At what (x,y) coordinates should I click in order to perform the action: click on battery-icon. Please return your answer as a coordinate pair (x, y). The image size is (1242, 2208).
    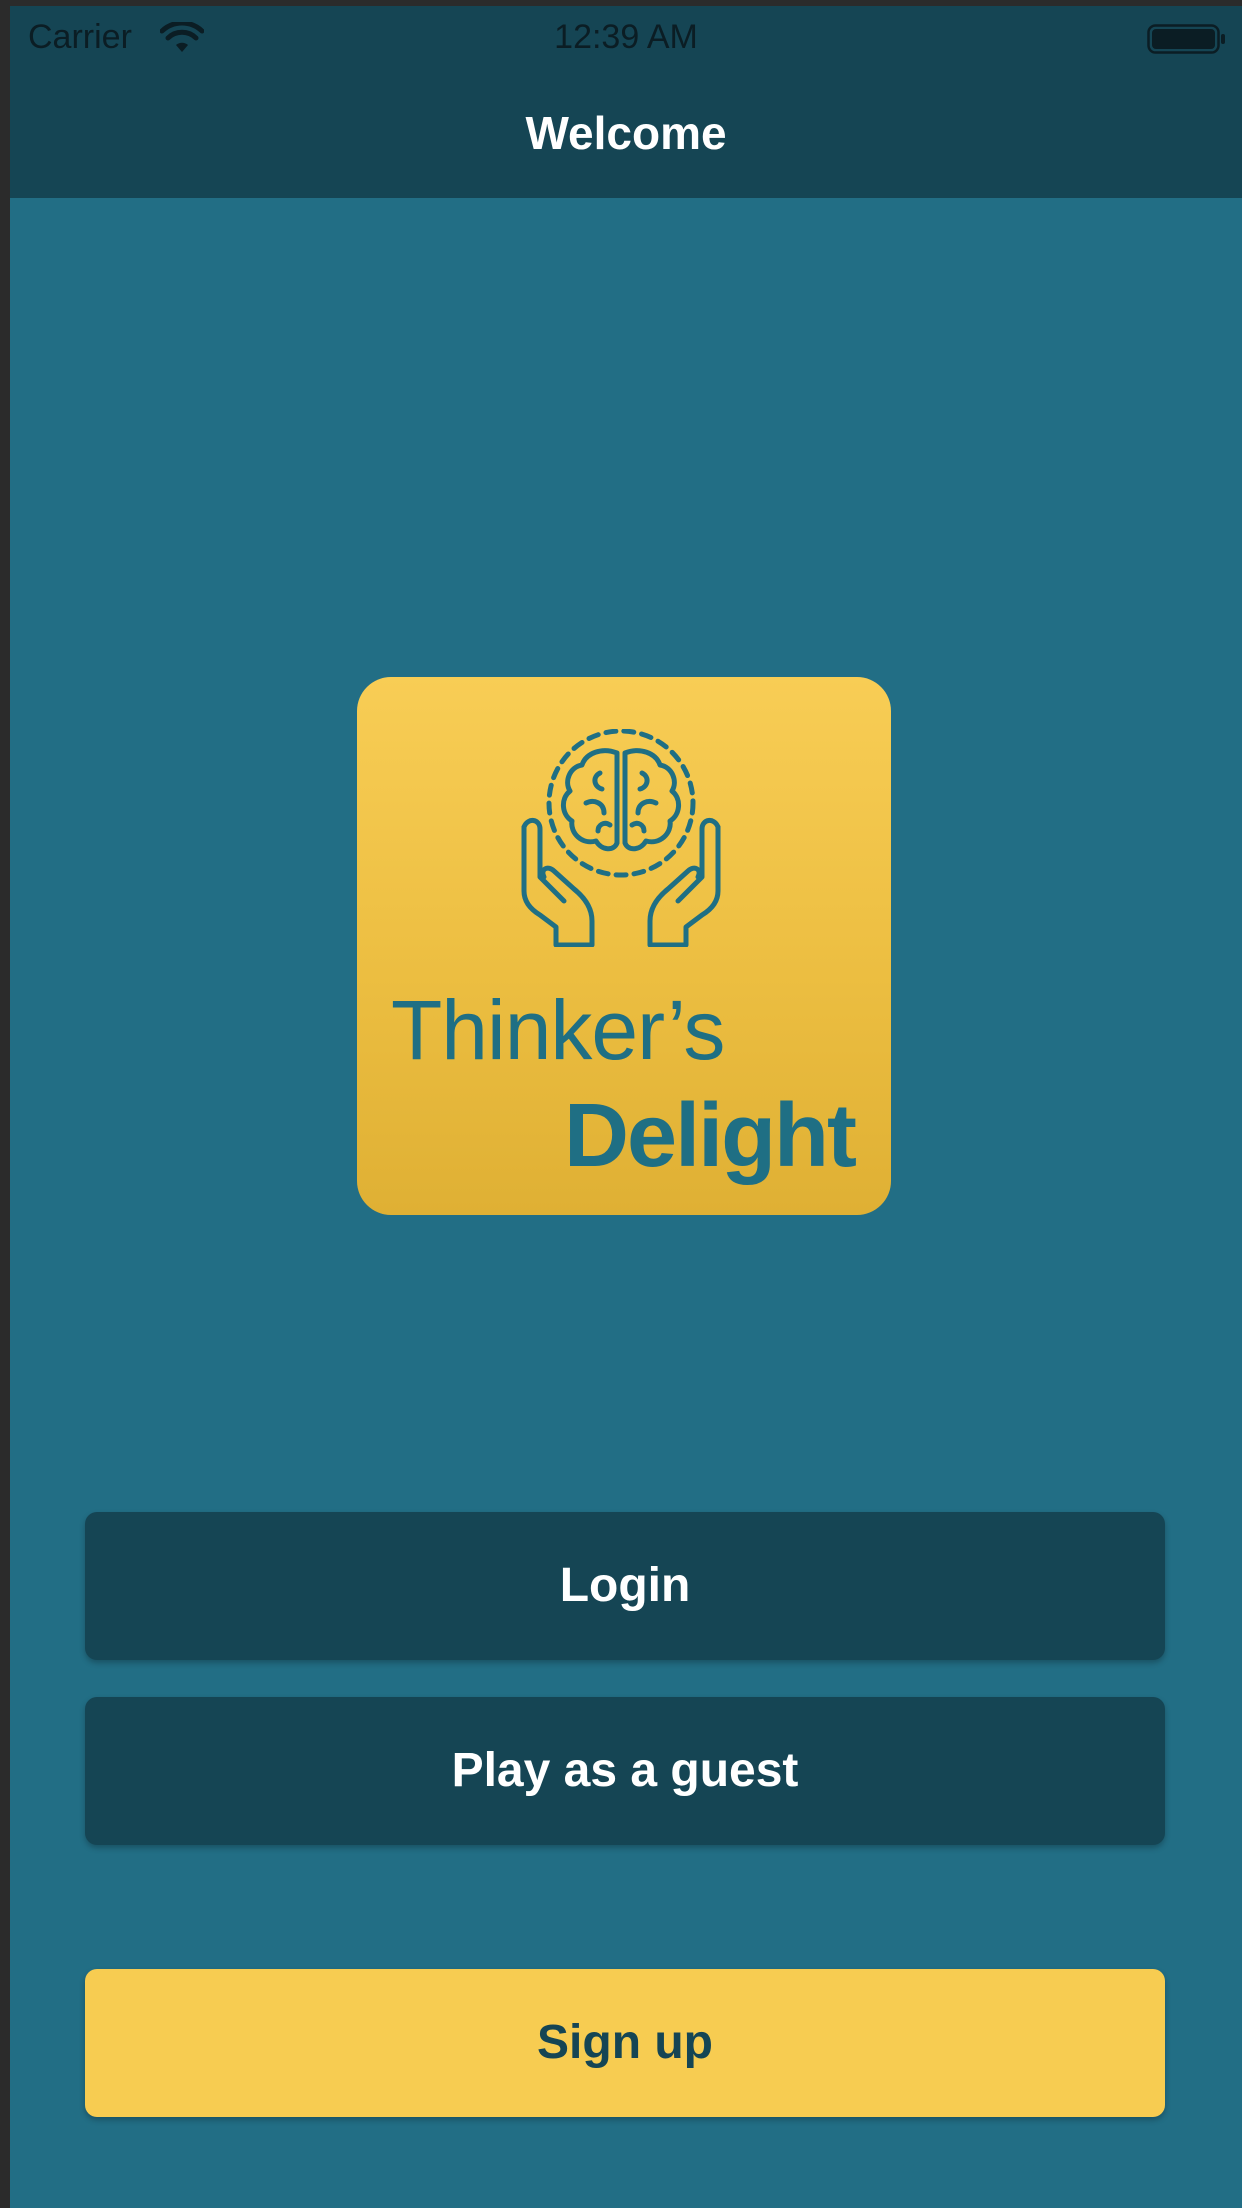
    Looking at the image, I should click on (1186, 39).